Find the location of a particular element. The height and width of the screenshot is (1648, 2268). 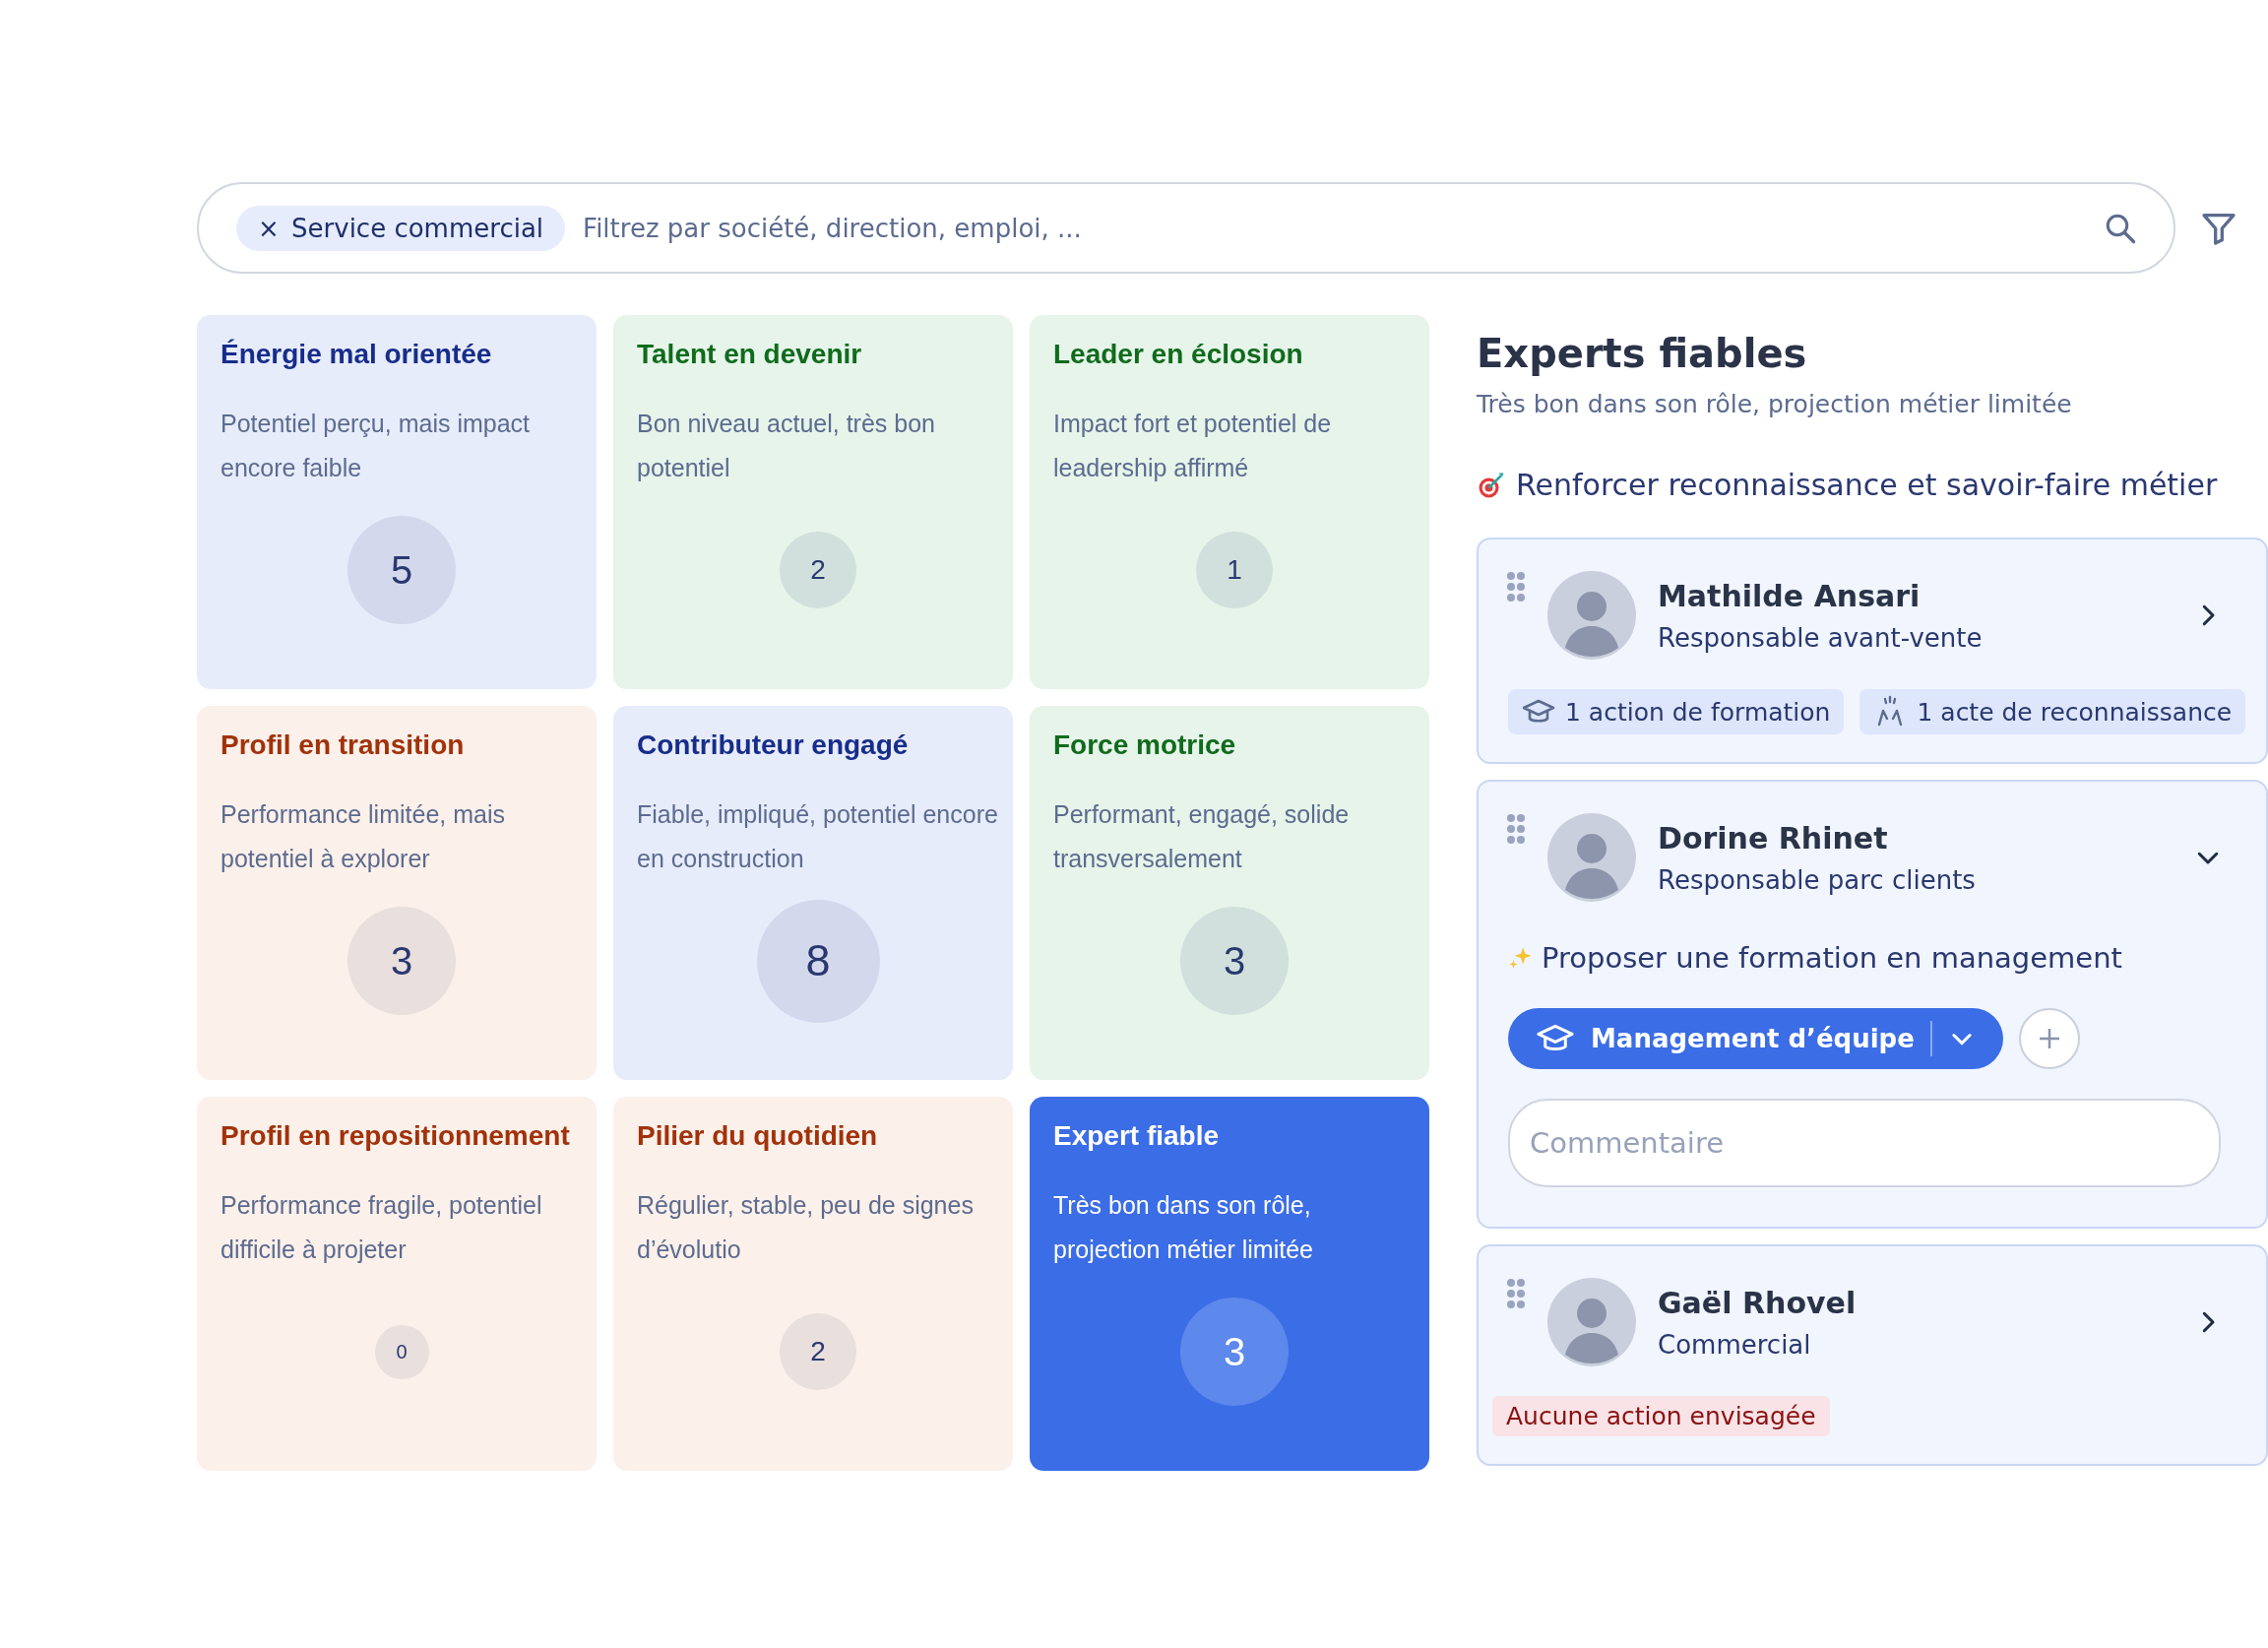

cell-description: Performance fragile, potentiel difficile à projeter is located at coordinates (381, 1227).